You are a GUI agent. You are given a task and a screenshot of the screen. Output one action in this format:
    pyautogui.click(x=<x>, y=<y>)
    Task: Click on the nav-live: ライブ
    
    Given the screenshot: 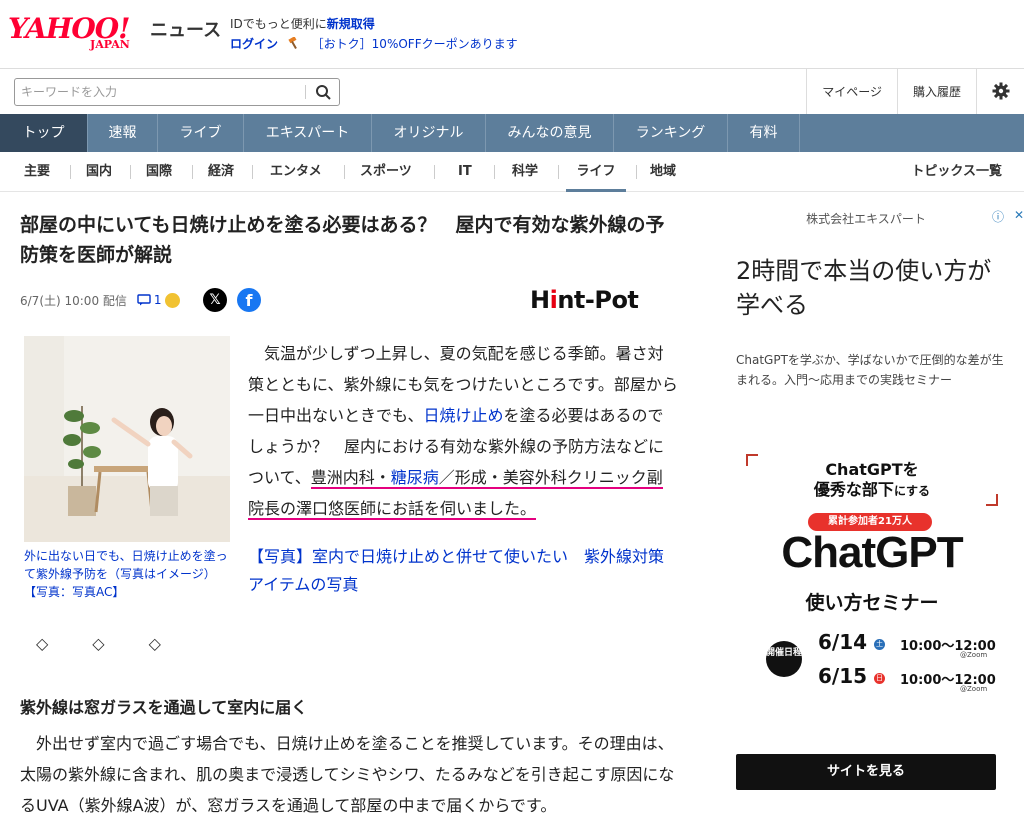 What is the action you would take?
    pyautogui.click(x=201, y=133)
    